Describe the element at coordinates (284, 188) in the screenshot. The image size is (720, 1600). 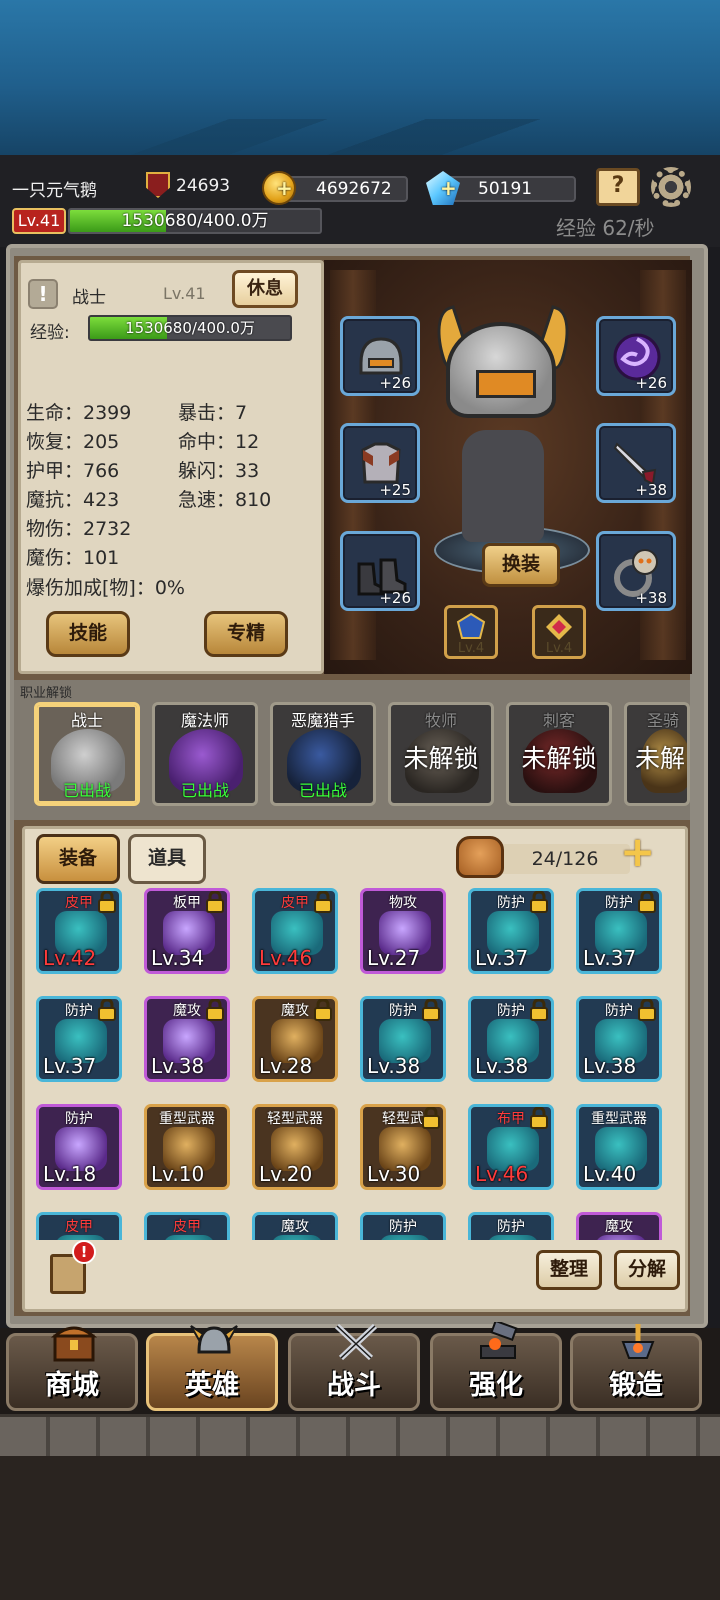
I see `add-gold-plus-icon: +` at that location.